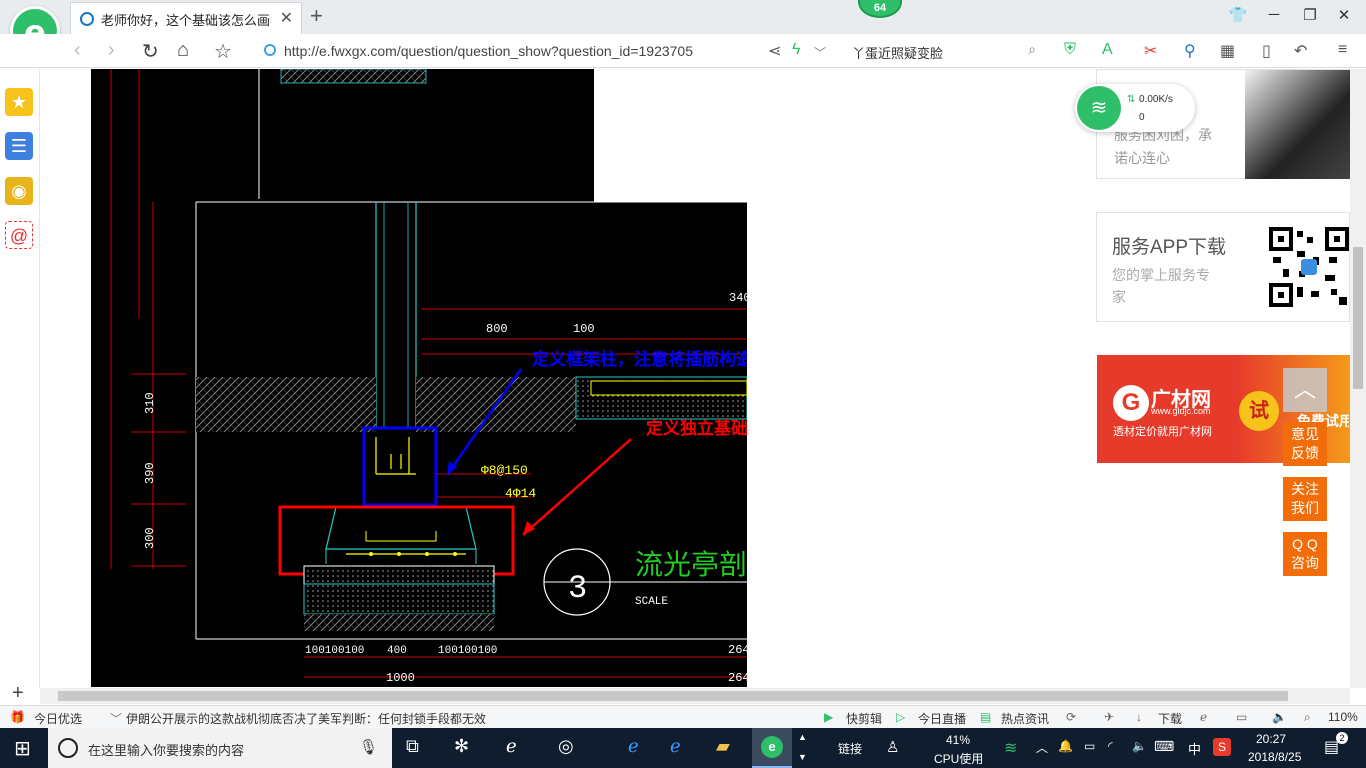 This screenshot has width=1366, height=768. I want to click on download: 下载, so click(1170, 718).